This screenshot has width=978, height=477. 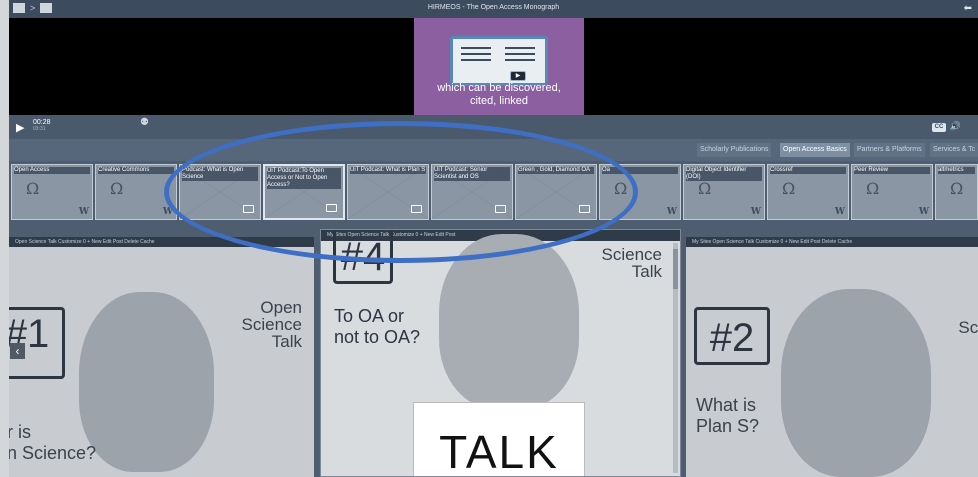 I want to click on play-button: ▶, so click(x=20, y=127).